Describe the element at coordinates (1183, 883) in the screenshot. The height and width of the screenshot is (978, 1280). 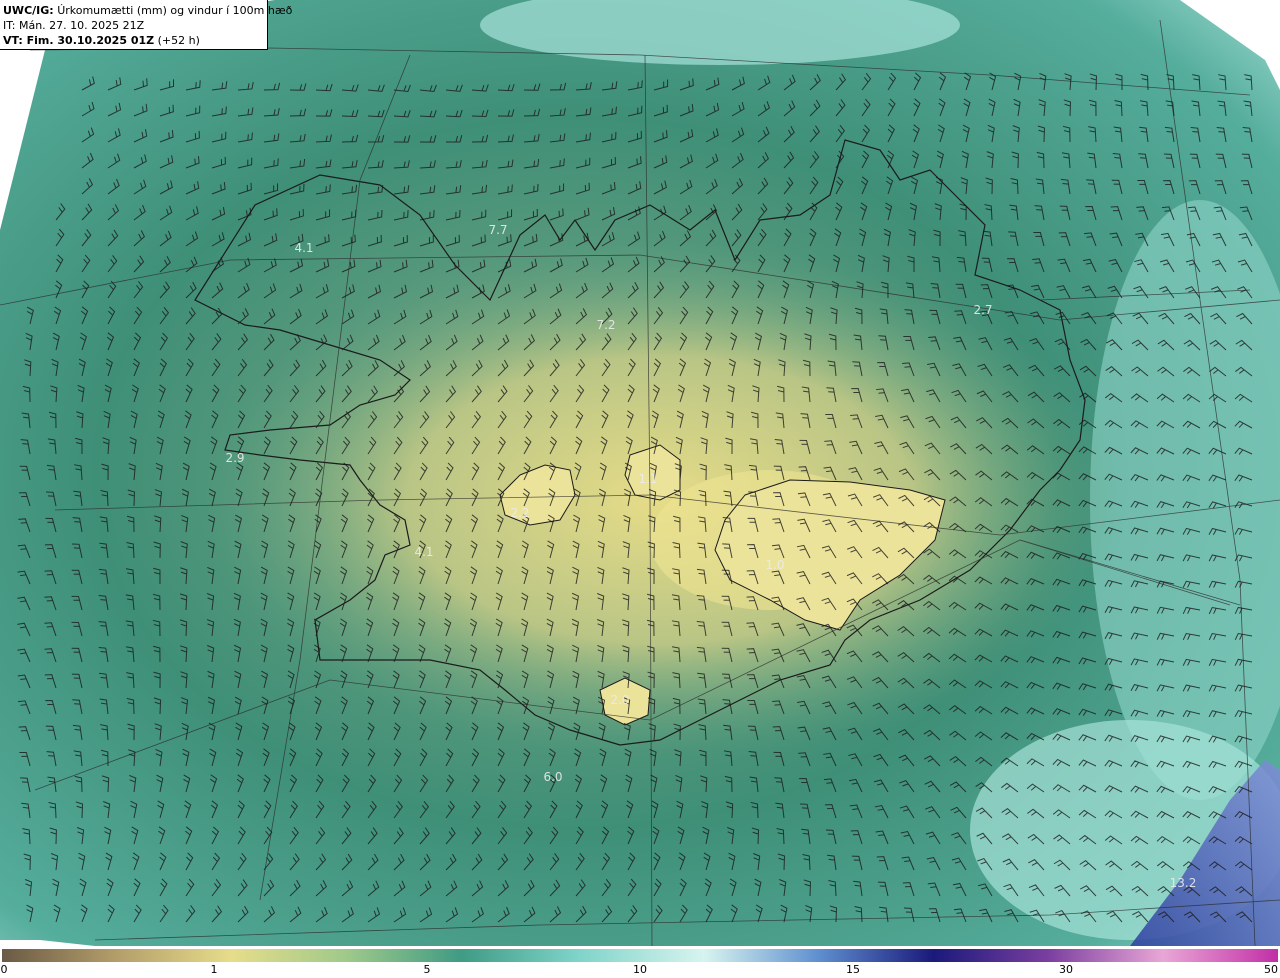
I see `value-label: 13.2` at that location.